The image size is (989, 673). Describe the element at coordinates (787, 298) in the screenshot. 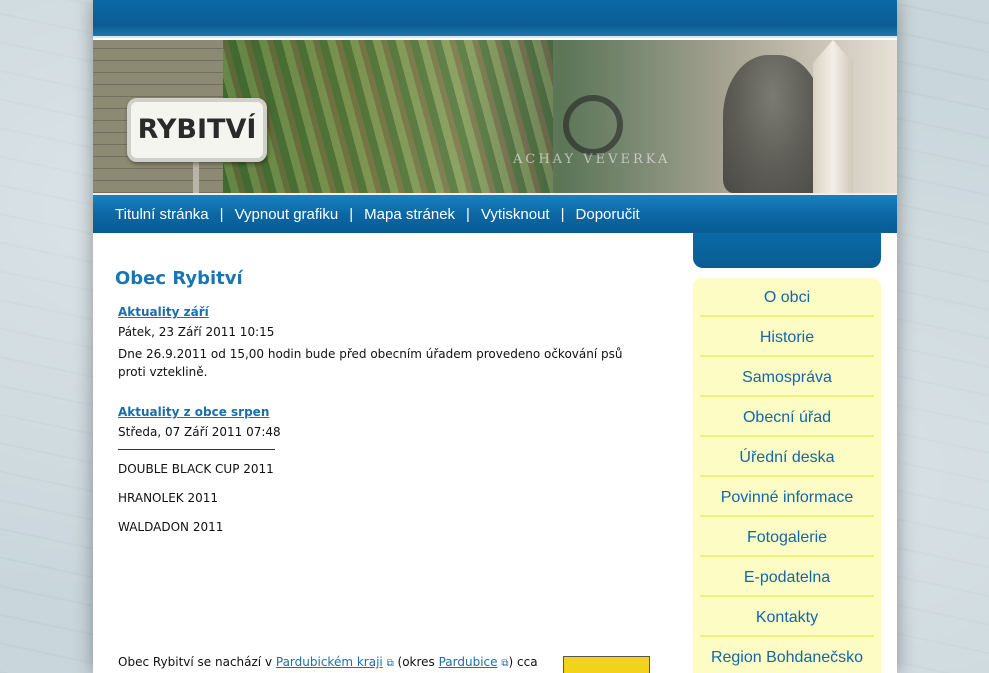

I see `sidebar-item-o-obci: O obci` at that location.